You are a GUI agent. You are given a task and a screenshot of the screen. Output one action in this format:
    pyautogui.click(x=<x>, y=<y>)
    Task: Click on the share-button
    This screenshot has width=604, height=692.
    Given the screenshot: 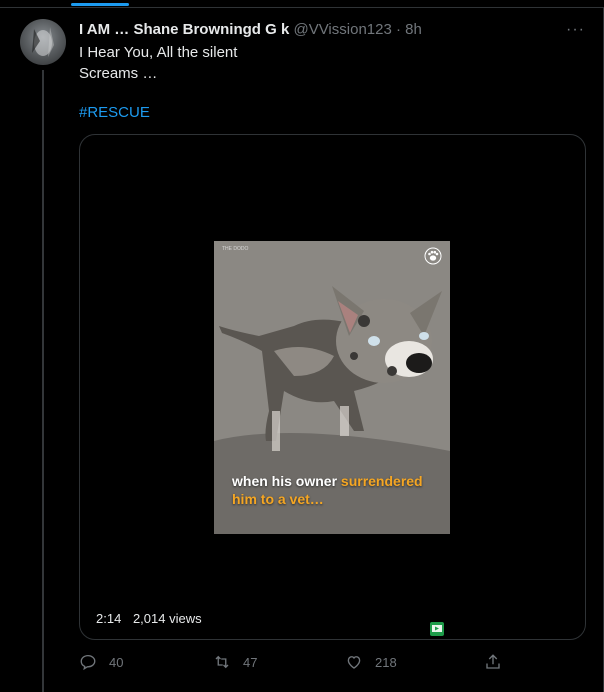 What is the action you would take?
    pyautogui.click(x=499, y=662)
    